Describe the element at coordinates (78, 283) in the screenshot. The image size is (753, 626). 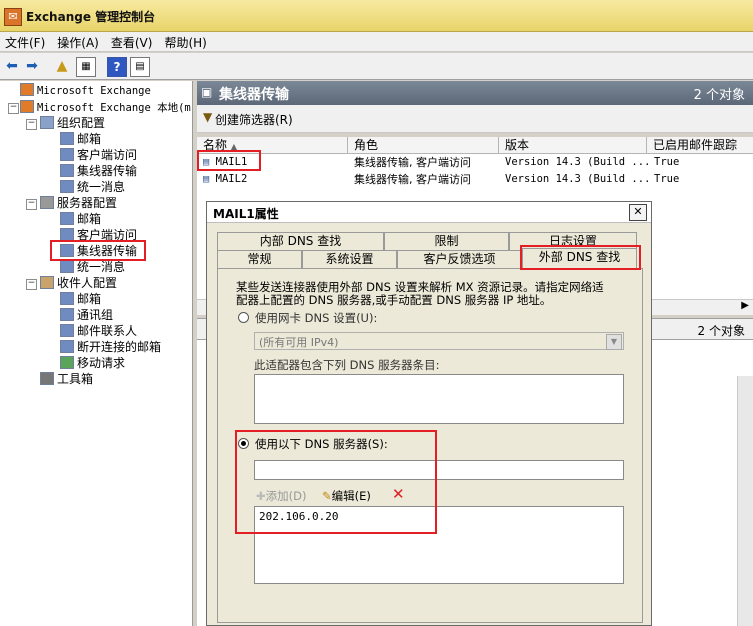
I see `tree-item: 收件人配置` at that location.